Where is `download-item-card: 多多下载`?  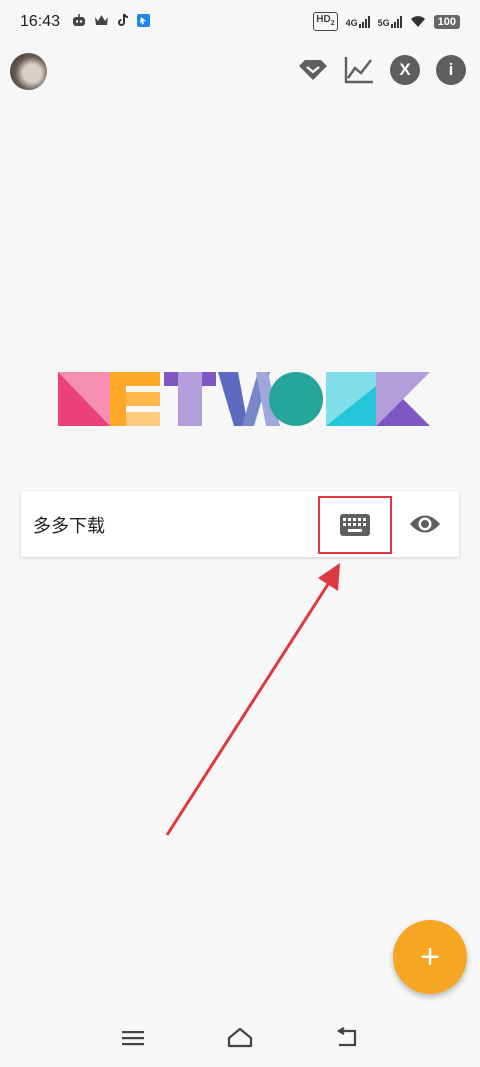
download-item-card: 多多下载 is located at coordinates (240, 524).